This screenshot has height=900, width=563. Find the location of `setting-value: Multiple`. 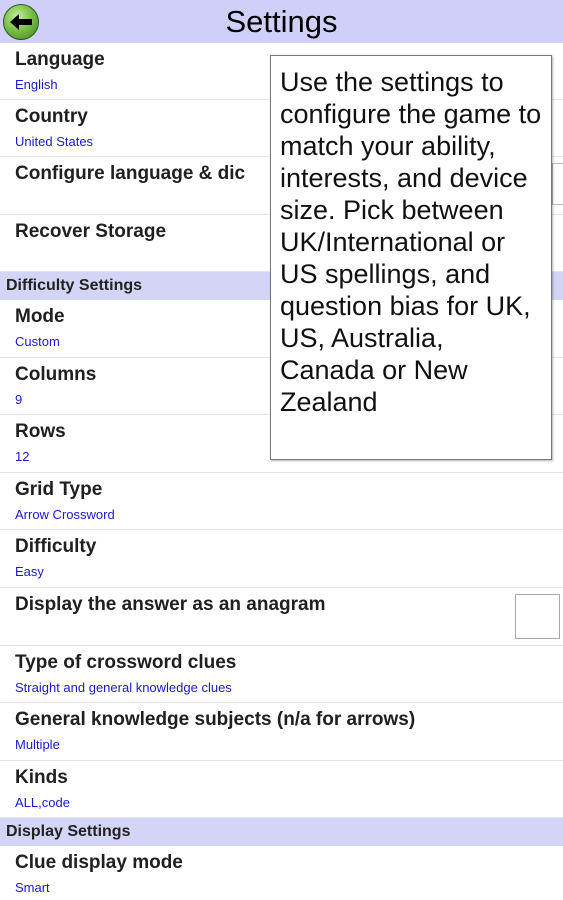

setting-value: Multiple is located at coordinates (37, 744).